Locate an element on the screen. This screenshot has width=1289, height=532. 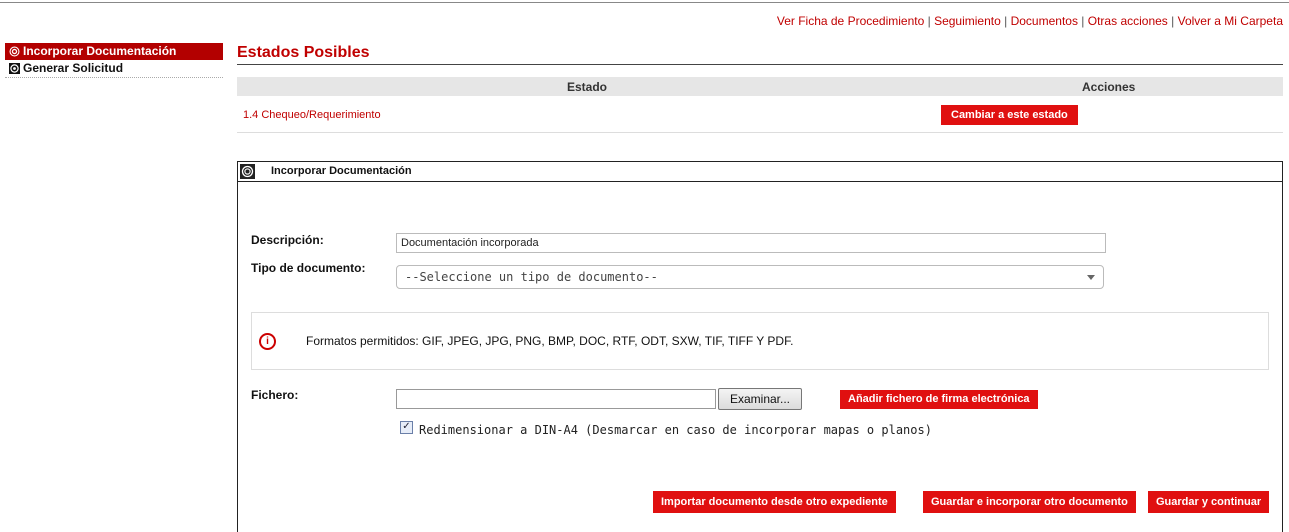
select-value: --Seleccione un tipo de documento-- is located at coordinates (531, 277).